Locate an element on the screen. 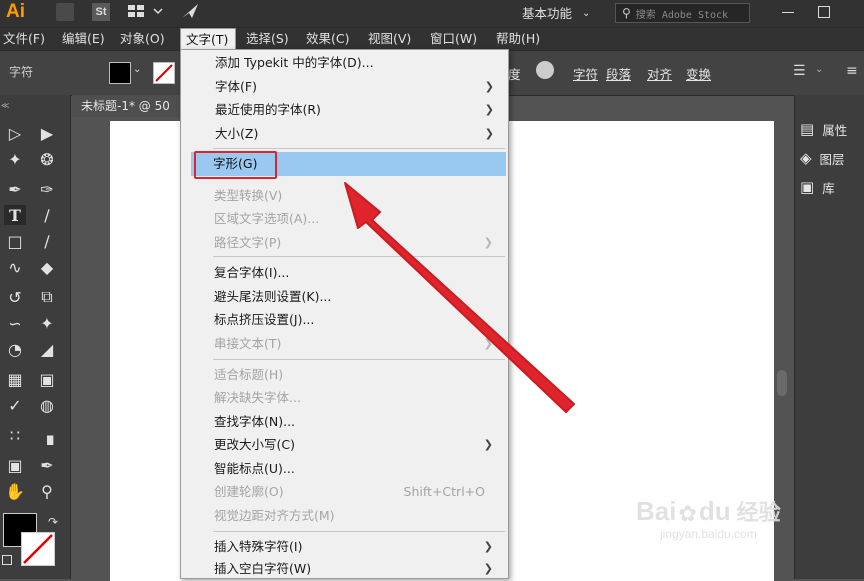  watermark-cn: 经验 is located at coordinates (758, 513).